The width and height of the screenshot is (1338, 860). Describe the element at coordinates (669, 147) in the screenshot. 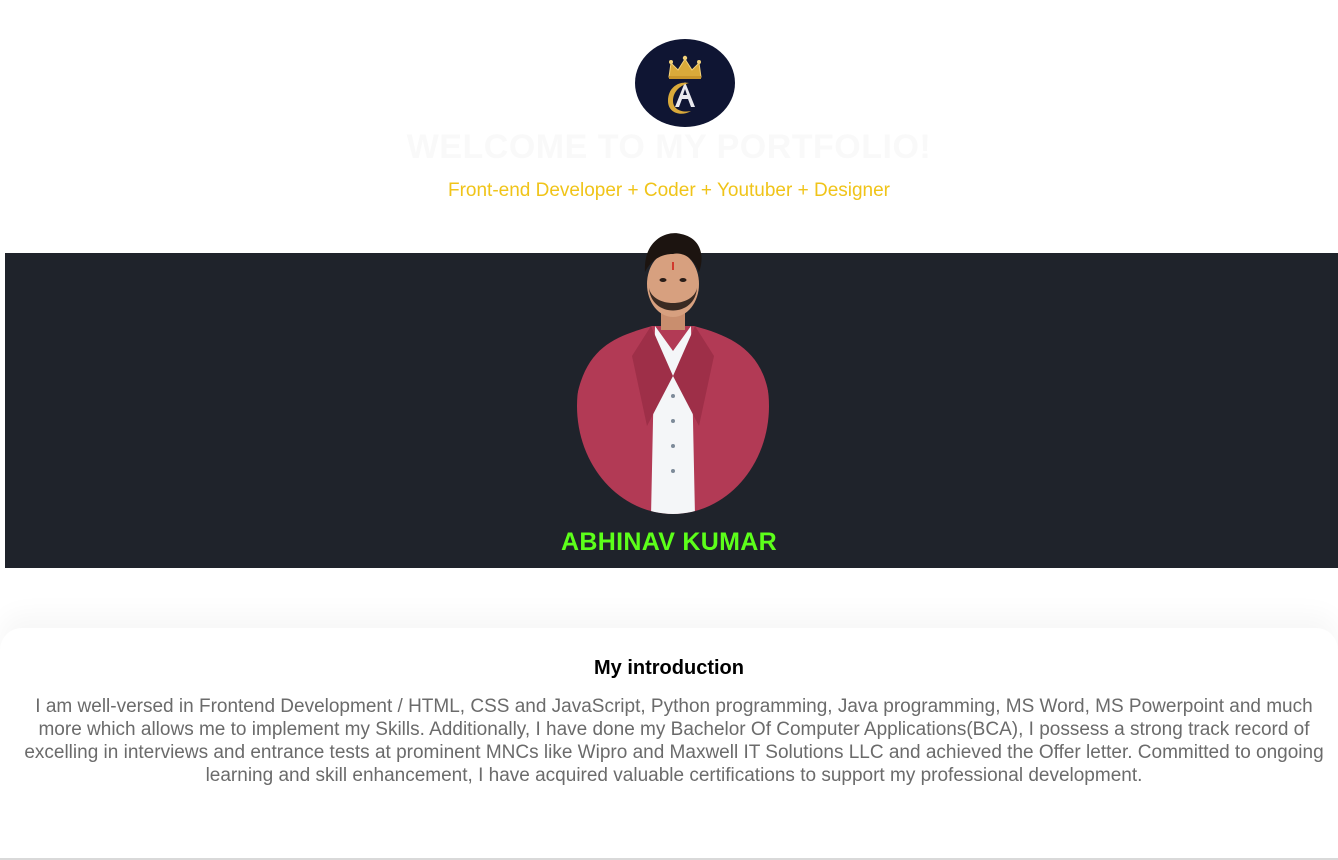

I see `welcome-heading: WELCOME TO MY PORTFOLIO!` at that location.